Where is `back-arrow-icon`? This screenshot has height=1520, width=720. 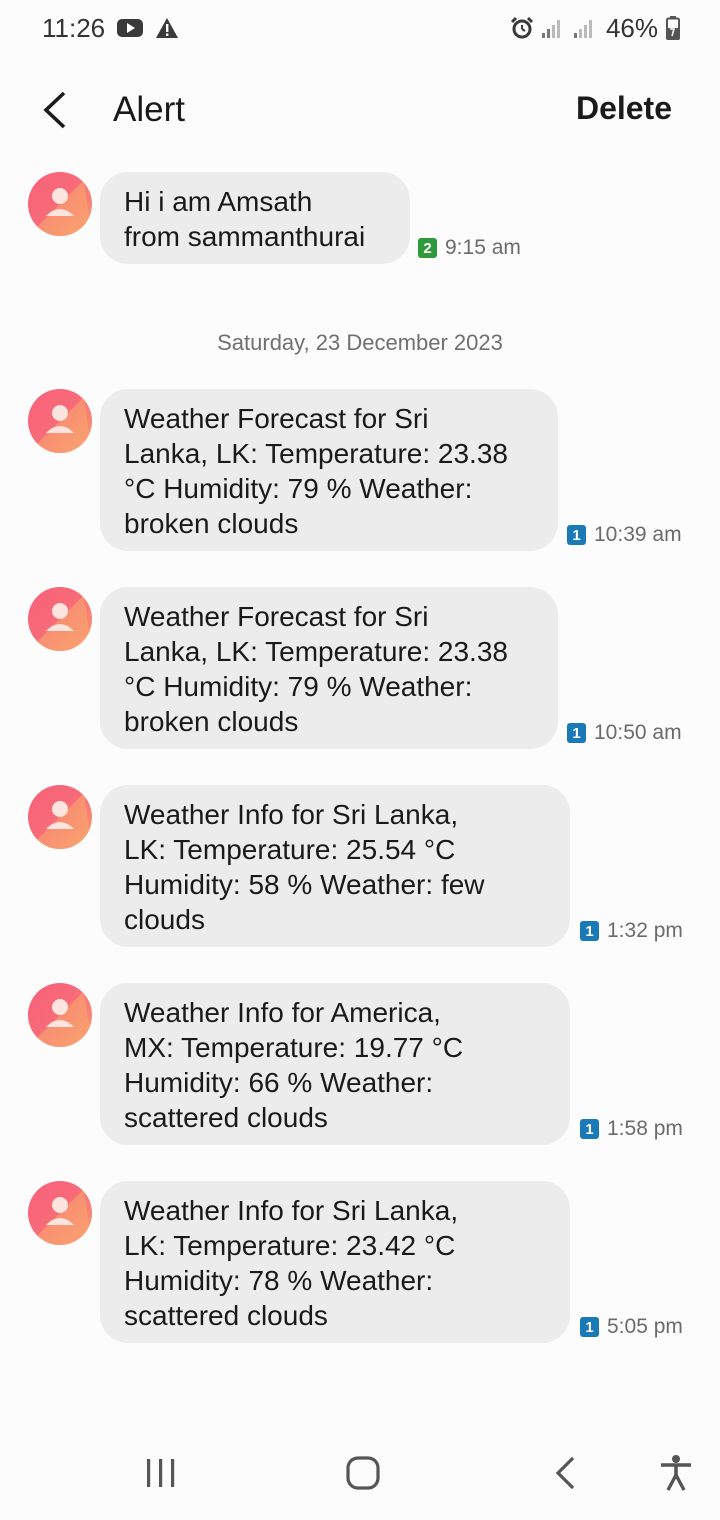
back-arrow-icon is located at coordinates (54, 110).